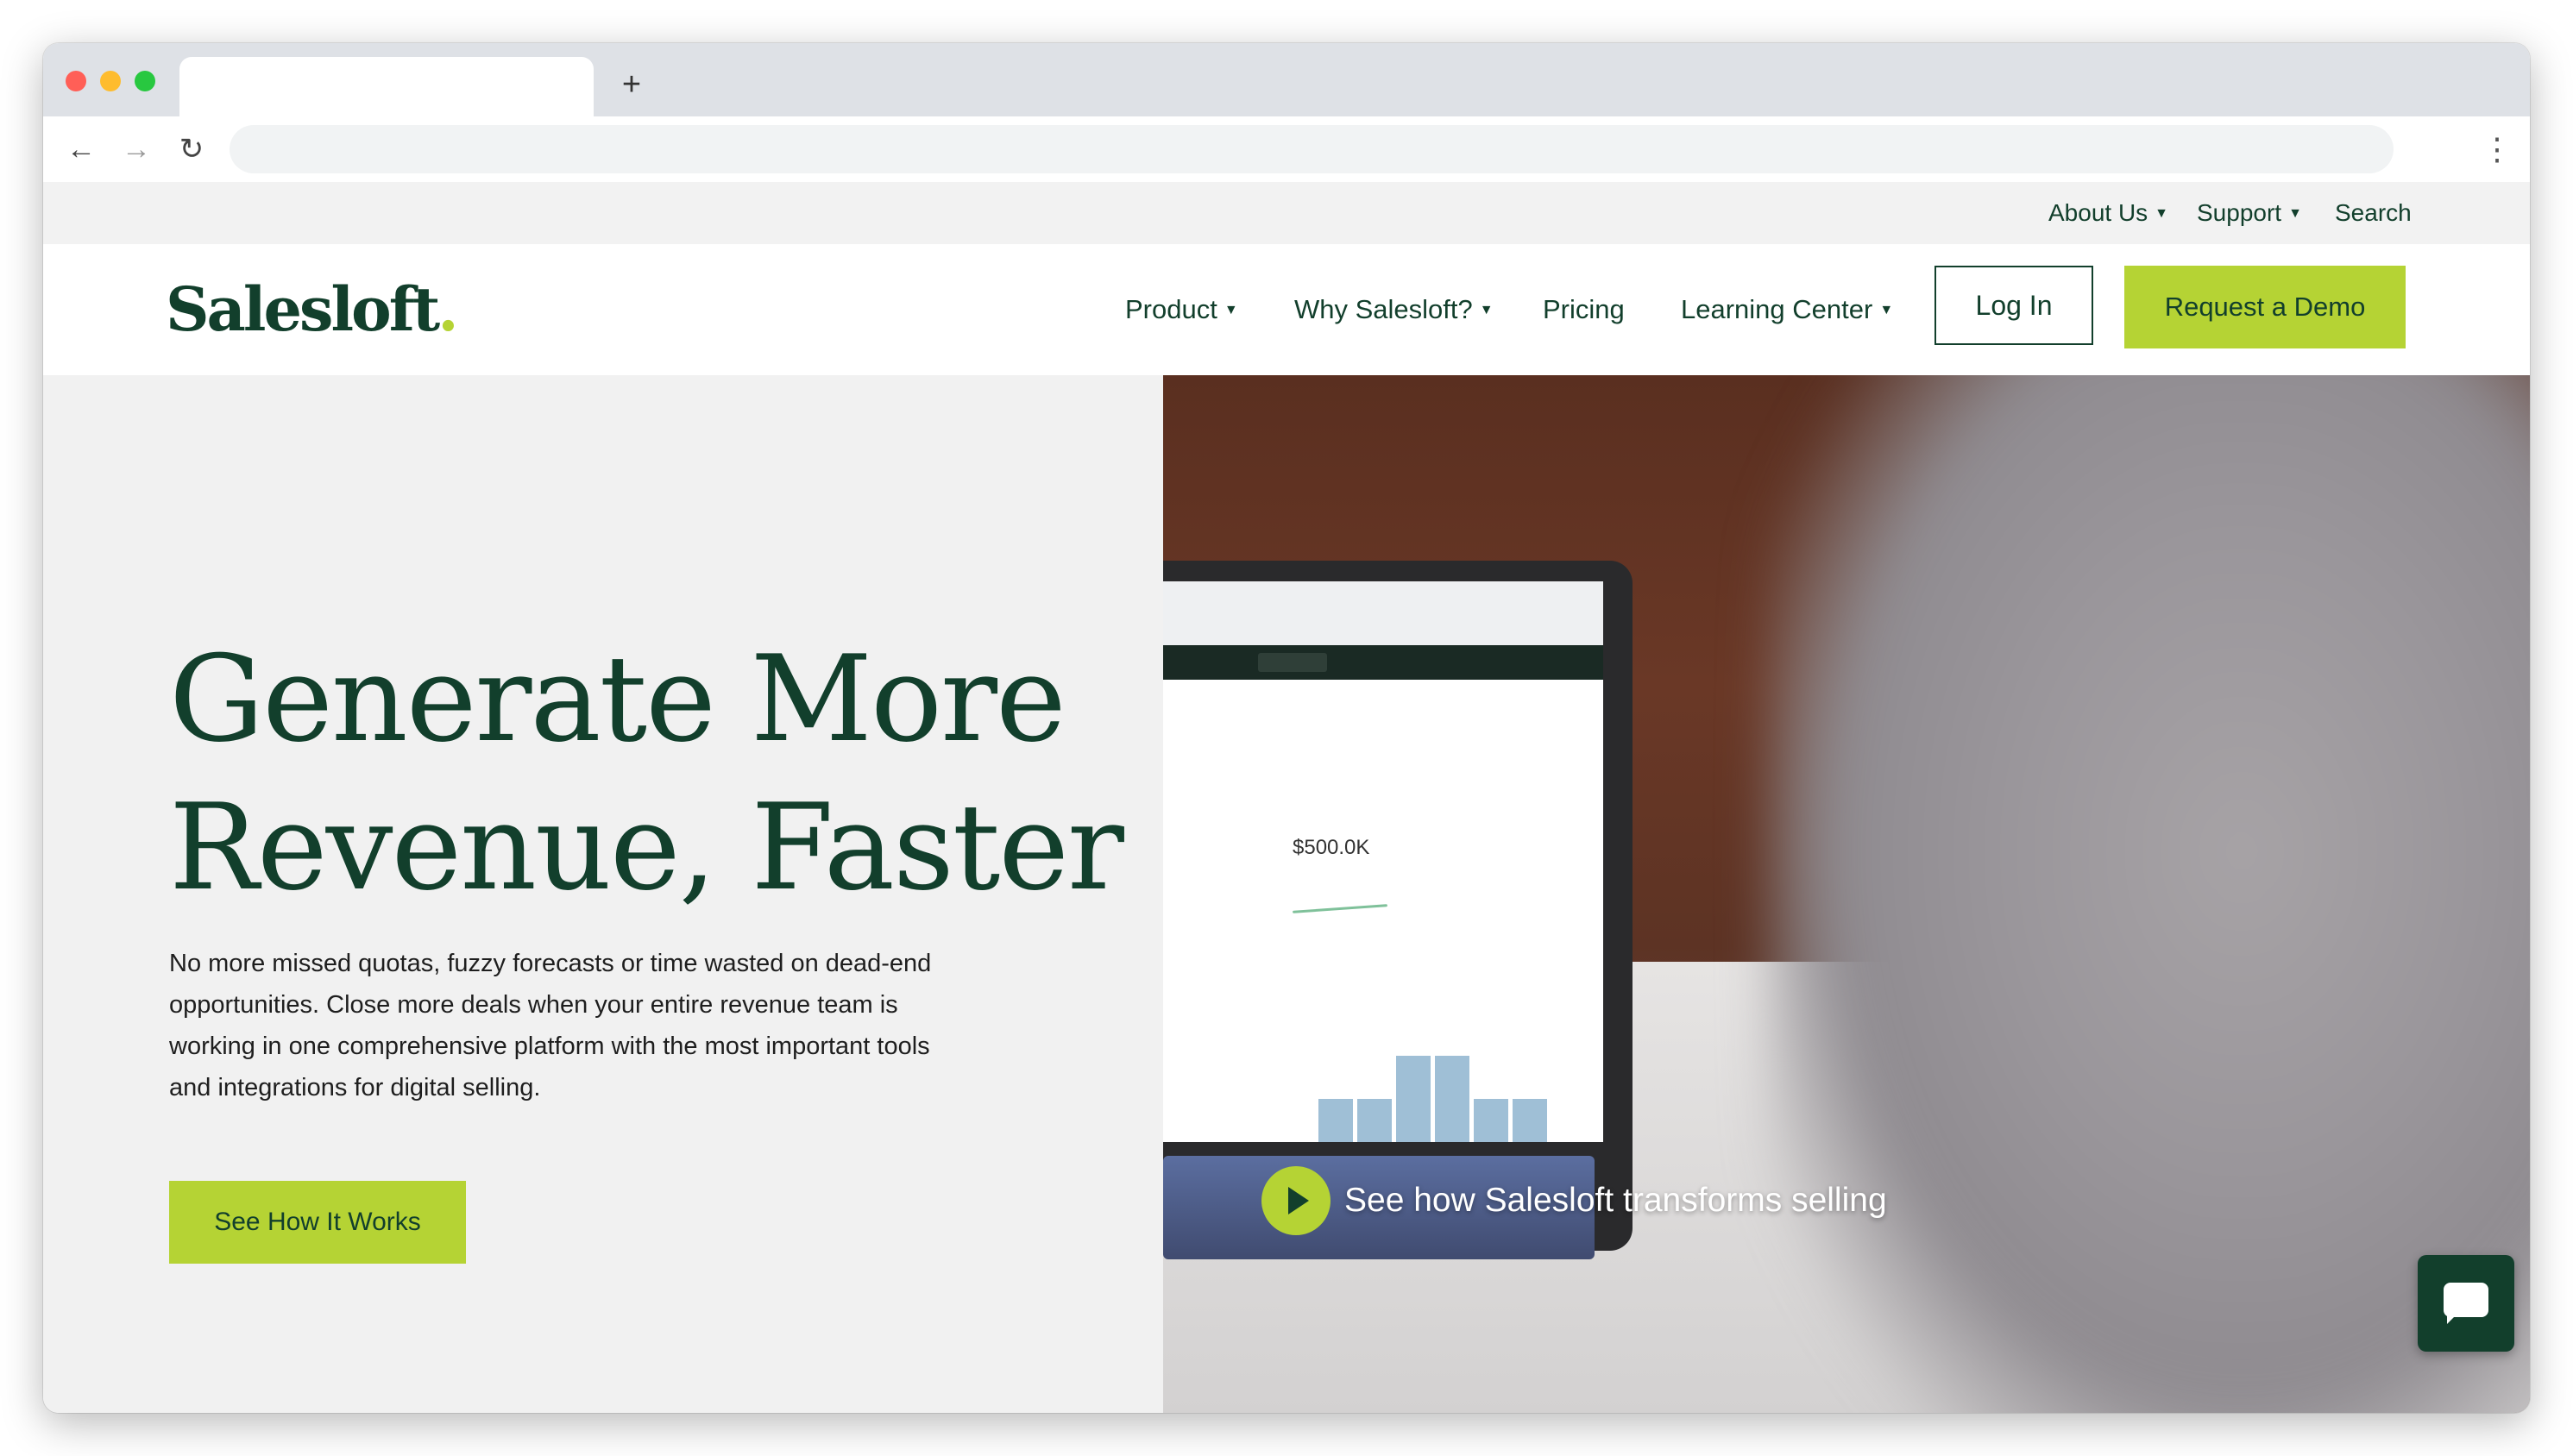  What do you see at coordinates (191, 150) in the screenshot?
I see `reload-icon: ↻` at bounding box center [191, 150].